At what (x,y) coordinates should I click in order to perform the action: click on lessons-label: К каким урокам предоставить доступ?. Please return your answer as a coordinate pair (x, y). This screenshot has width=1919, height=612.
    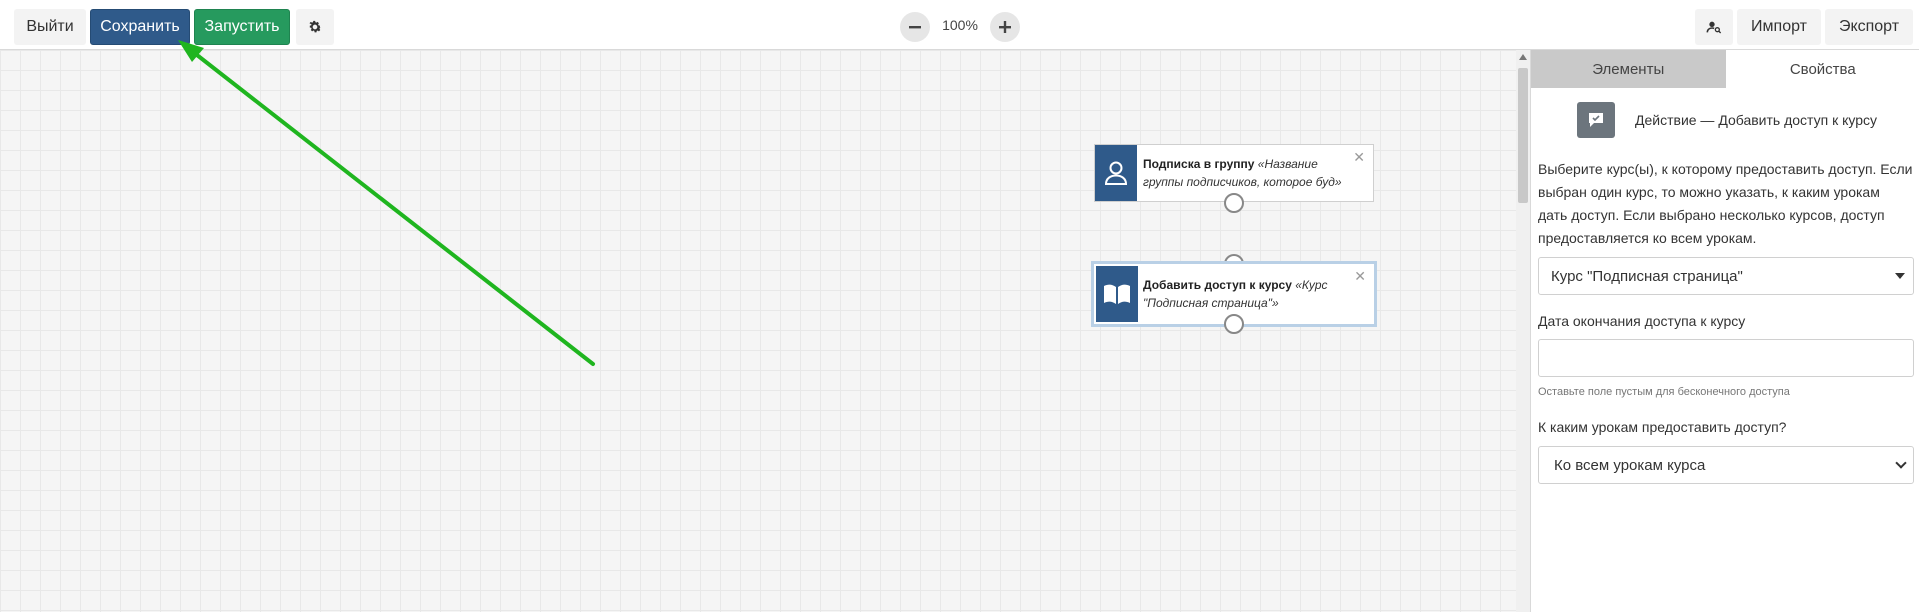
    Looking at the image, I should click on (1662, 427).